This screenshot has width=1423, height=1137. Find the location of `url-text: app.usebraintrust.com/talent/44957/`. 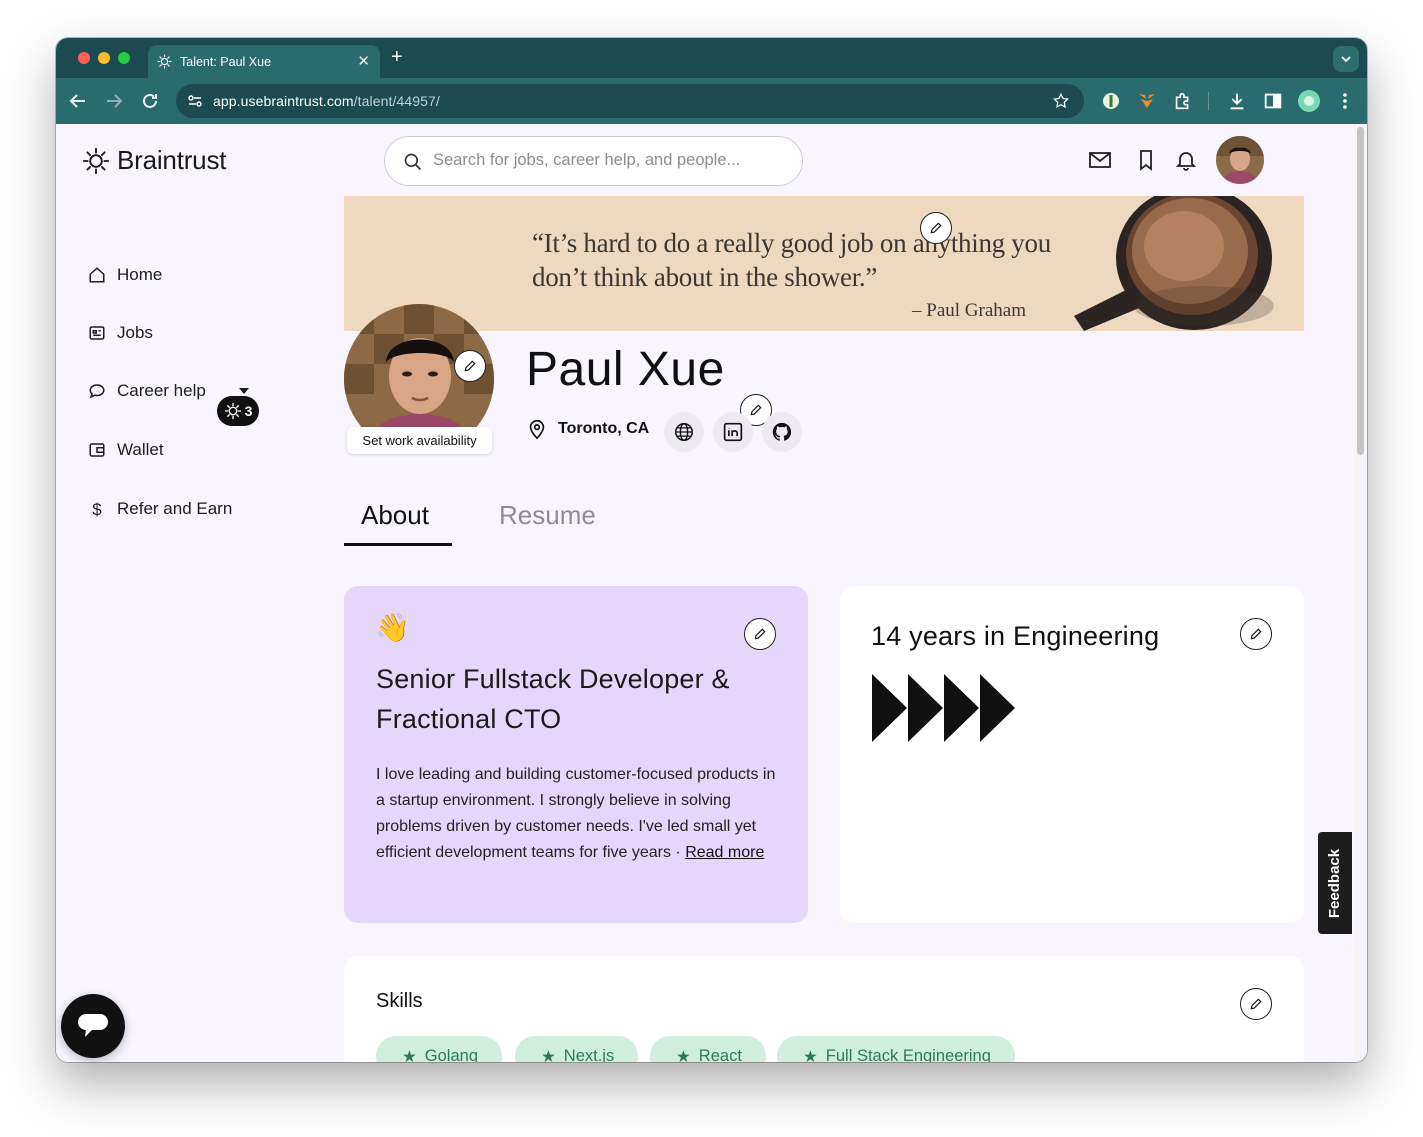

url-text: app.usebraintrust.com/talent/44957/ is located at coordinates (326, 101).